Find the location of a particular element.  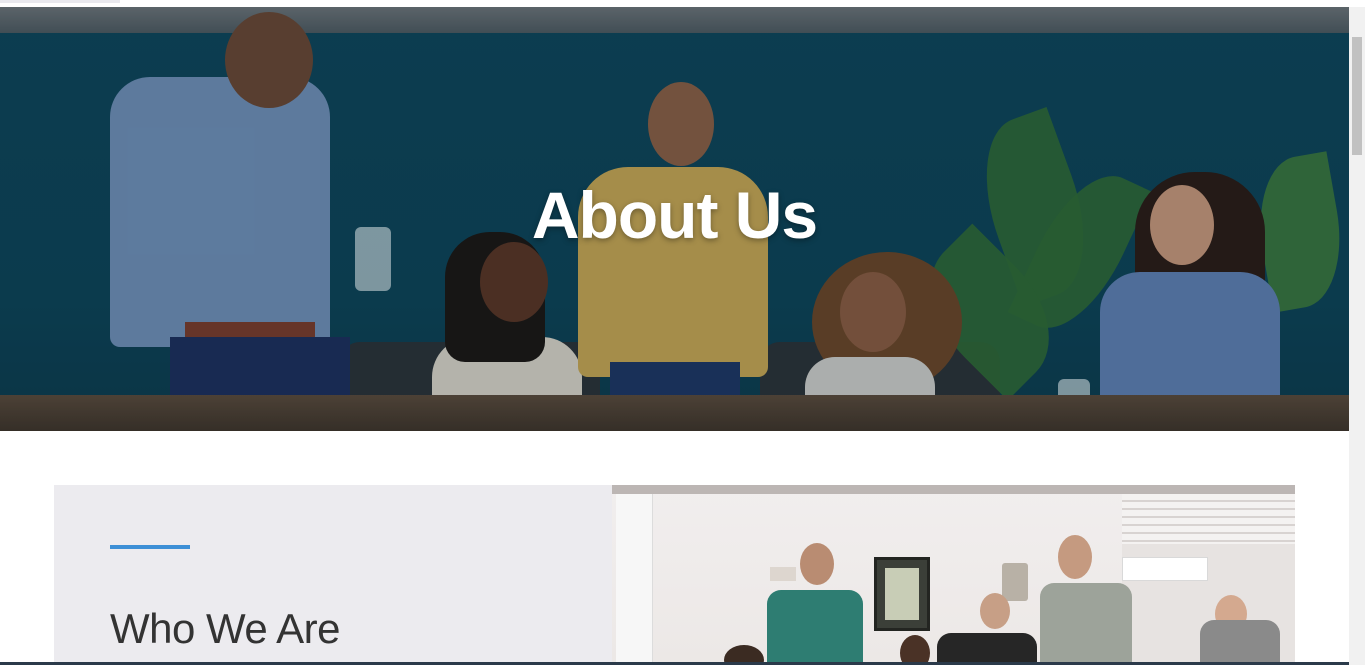

photo-wall-lamp is located at coordinates (1015, 582).